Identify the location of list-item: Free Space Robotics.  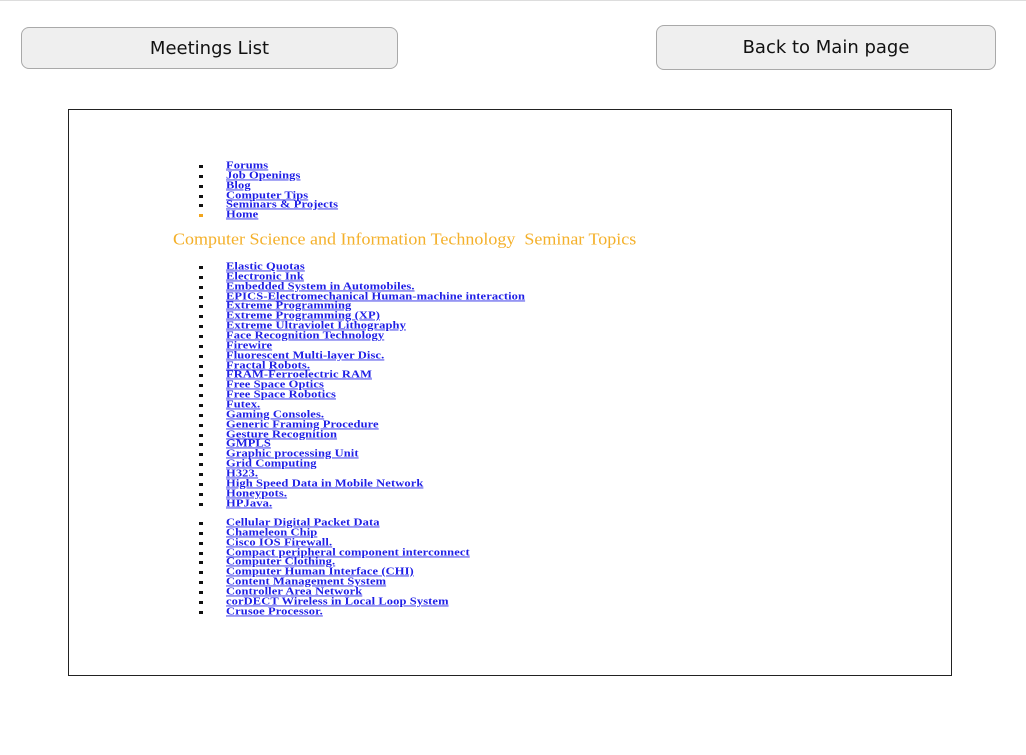
(297, 394).